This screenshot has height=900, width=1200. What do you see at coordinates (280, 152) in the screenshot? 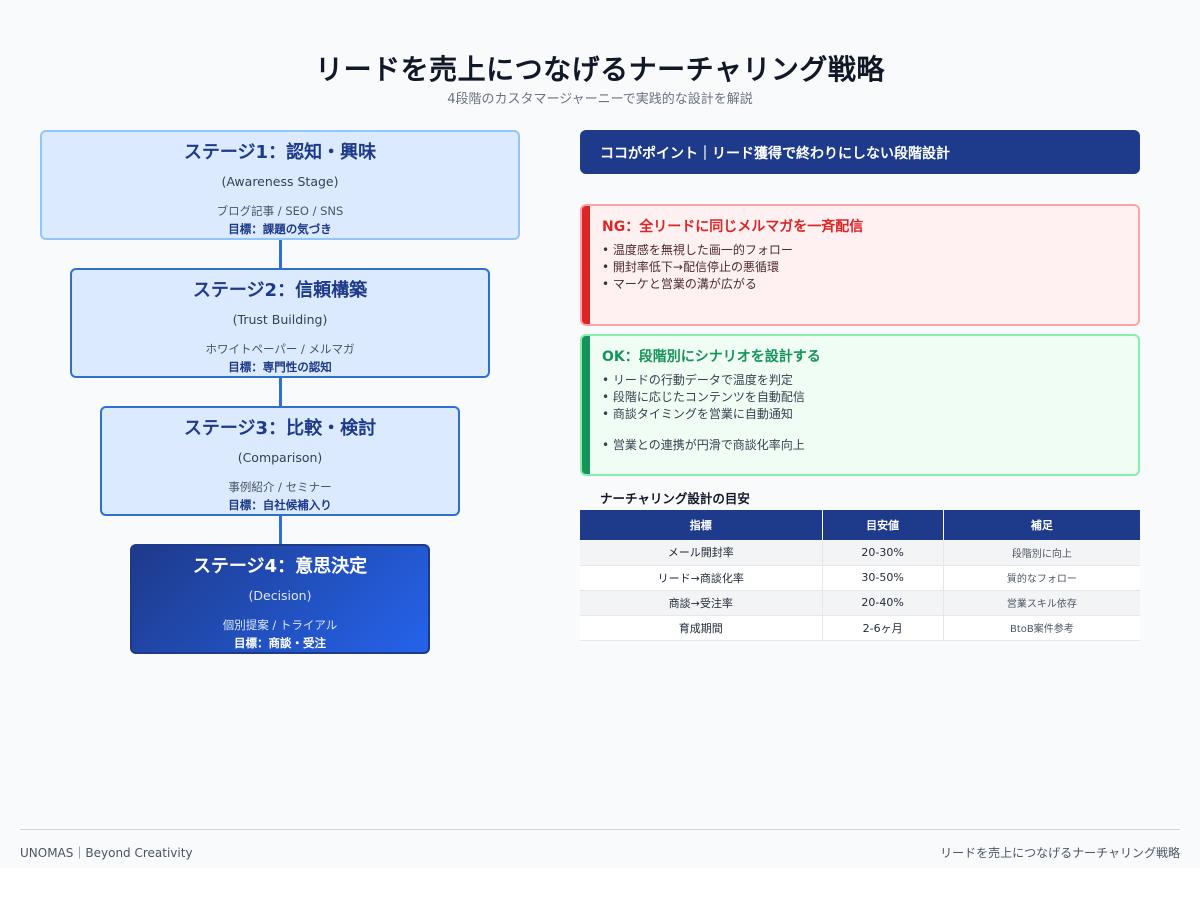
I see `stage-title: ステージ1：認知・興味` at bounding box center [280, 152].